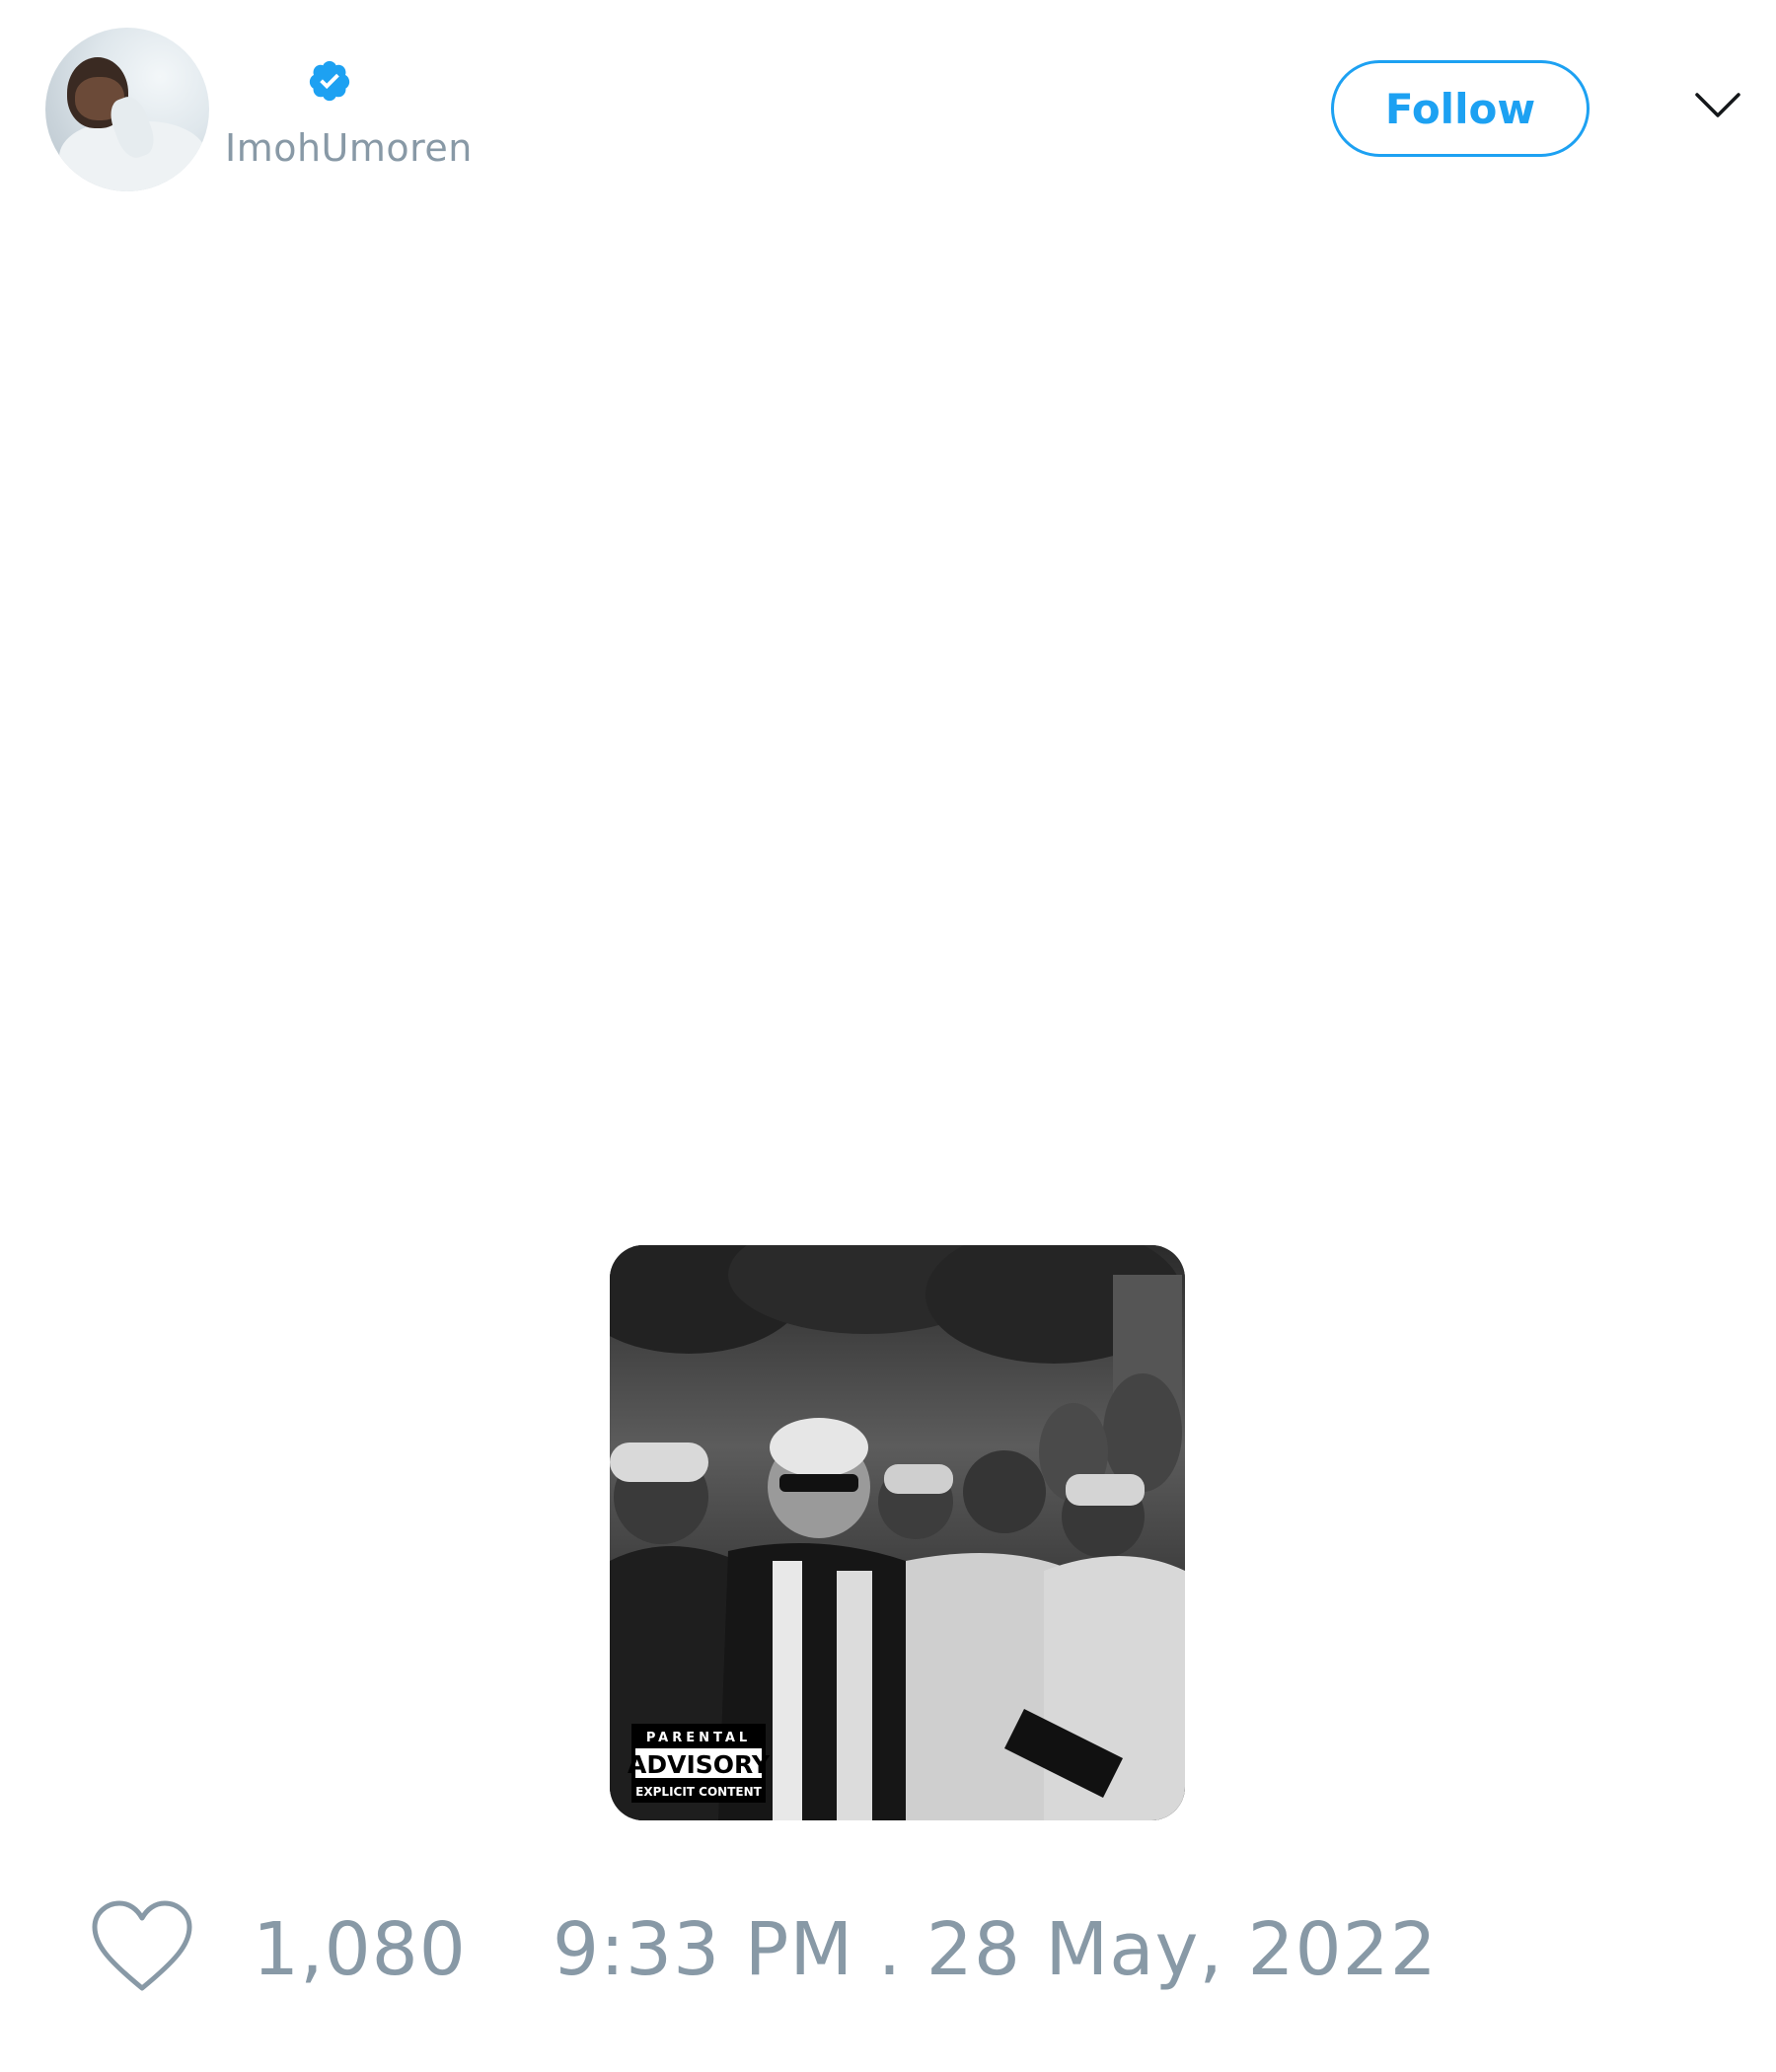  I want to click on tweet-timestamp: 9:33 PM . 28 May, 2022, so click(996, 1950).